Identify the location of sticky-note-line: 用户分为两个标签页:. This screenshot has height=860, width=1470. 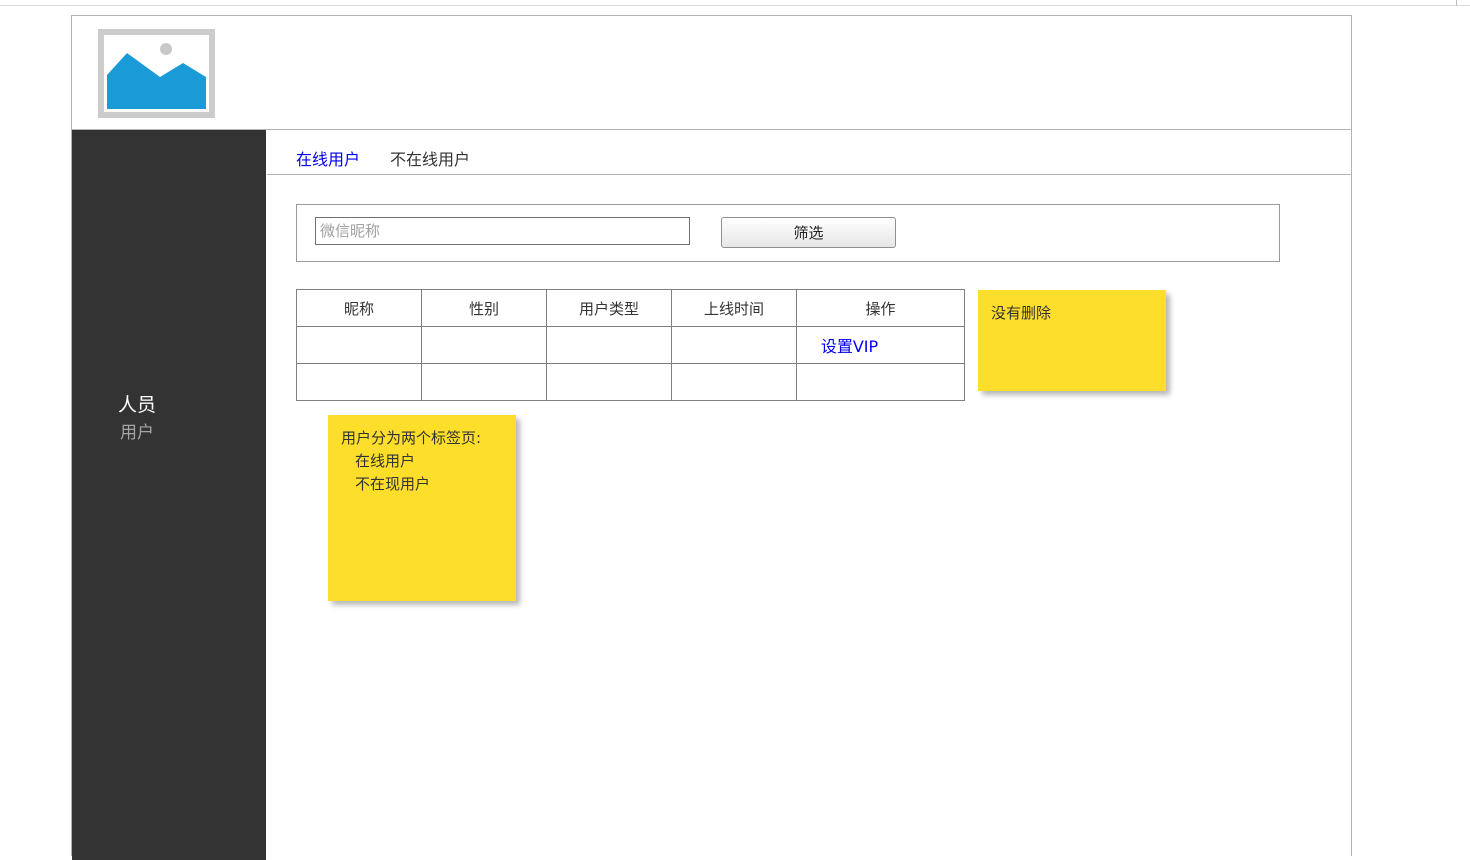
(411, 438).